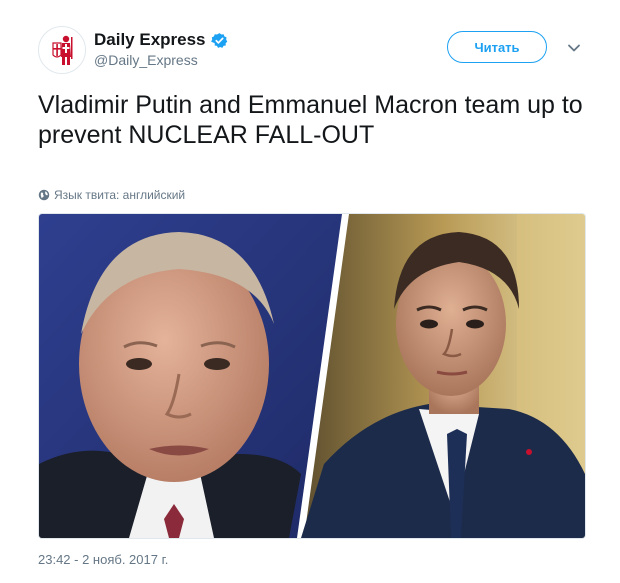  I want to click on tweet-header: Daily Express @Daily_Express Читать, so click(313, 50).